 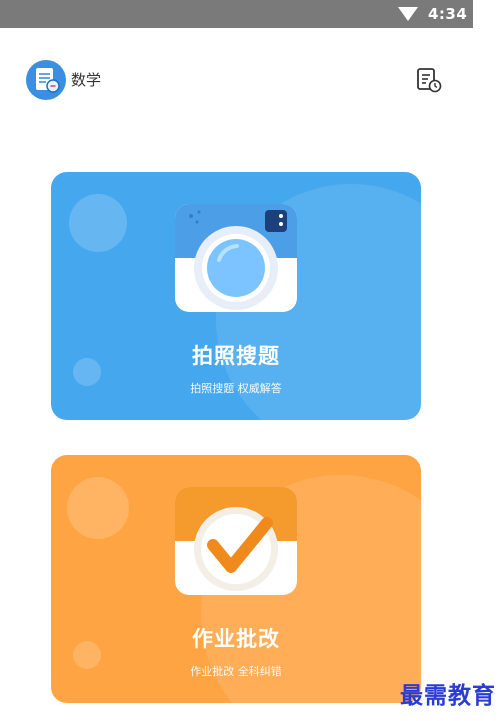 What do you see at coordinates (236, 356) in the screenshot?
I see `photo-search-title: 拍照搜题` at bounding box center [236, 356].